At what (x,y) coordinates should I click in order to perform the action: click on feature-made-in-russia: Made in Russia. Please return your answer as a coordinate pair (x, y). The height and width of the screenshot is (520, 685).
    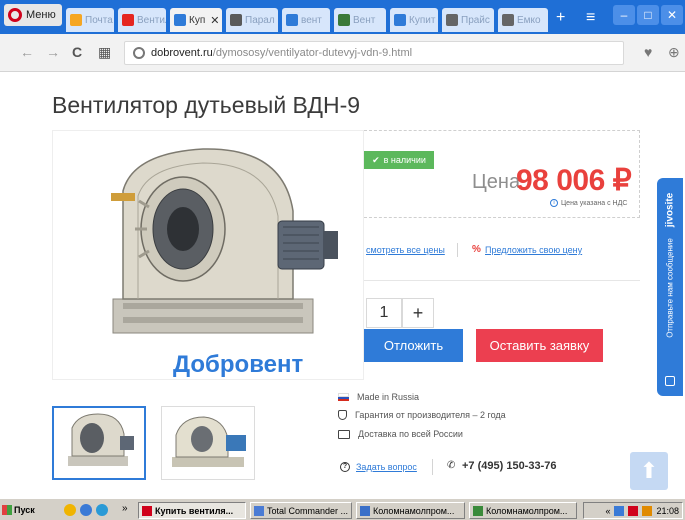
    Looking at the image, I should click on (378, 397).